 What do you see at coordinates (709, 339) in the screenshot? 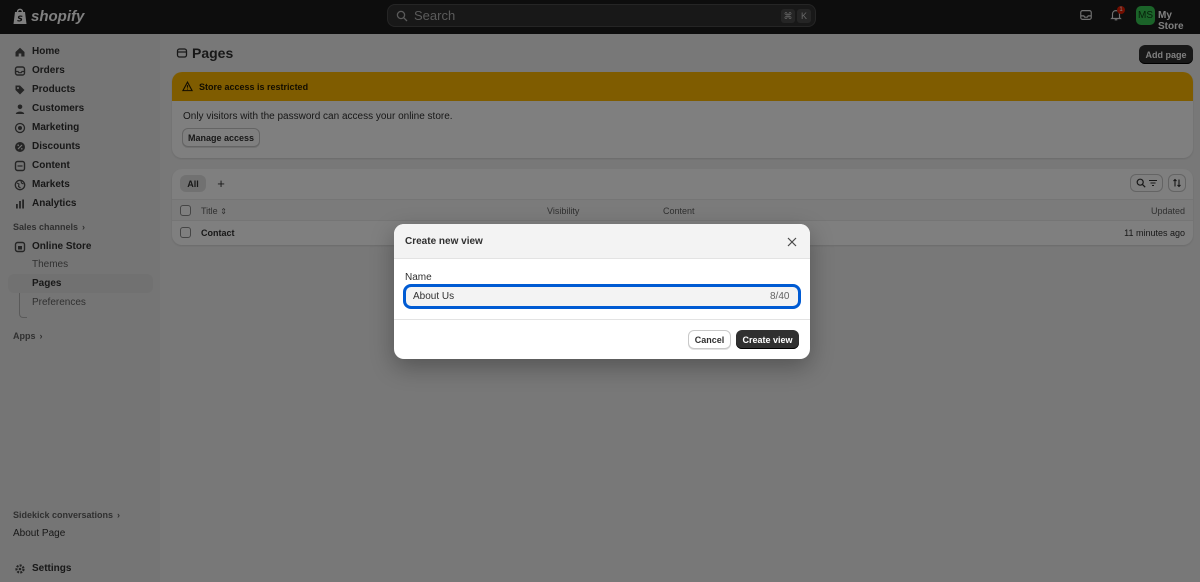
I see `cancel-button: Cancel` at bounding box center [709, 339].